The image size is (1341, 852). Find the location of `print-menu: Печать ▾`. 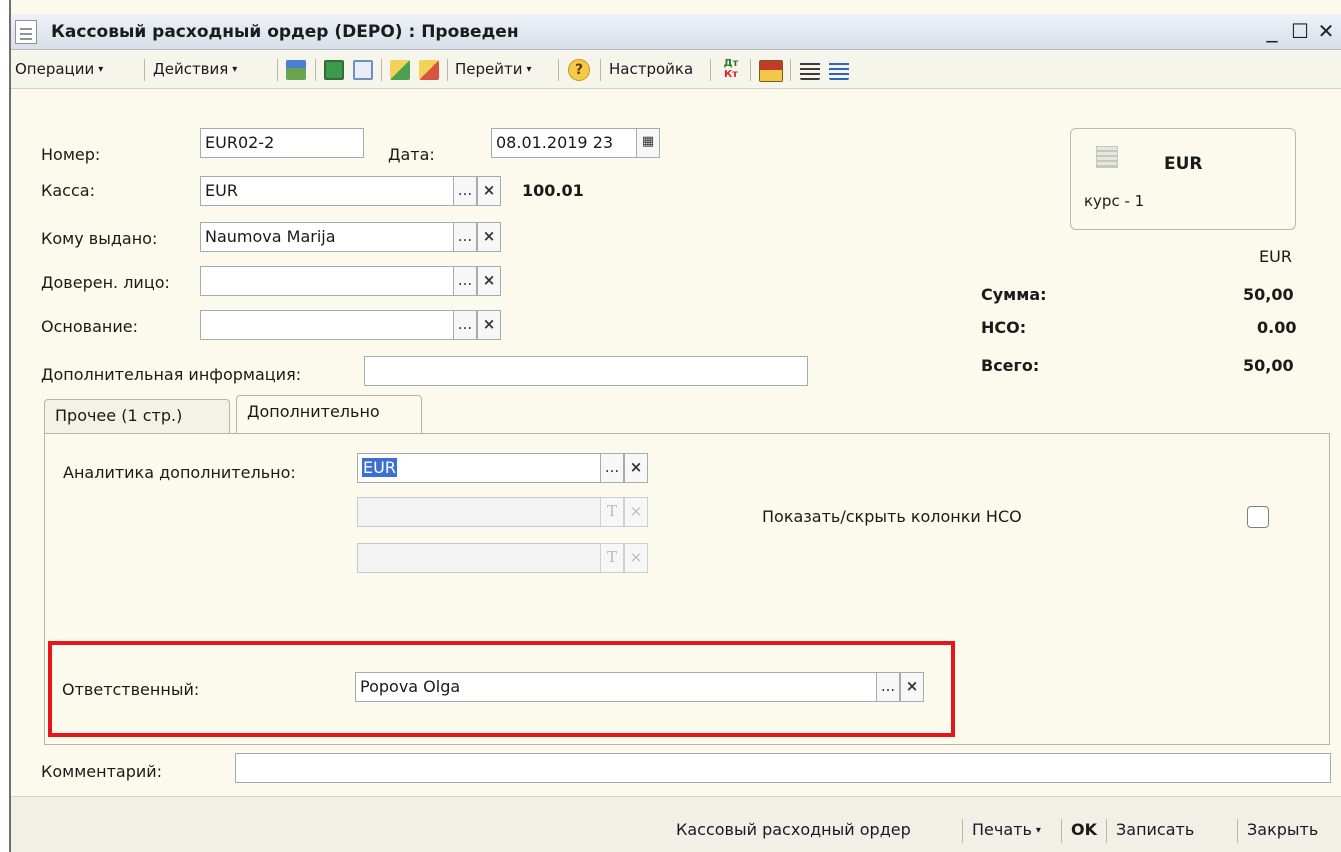

print-menu: Печать ▾ is located at coordinates (1006, 829).